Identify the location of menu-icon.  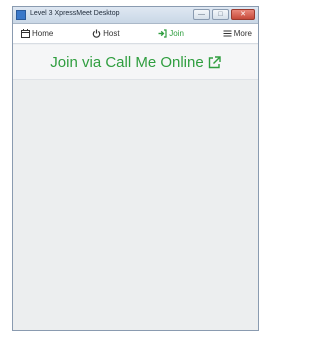
(227, 33).